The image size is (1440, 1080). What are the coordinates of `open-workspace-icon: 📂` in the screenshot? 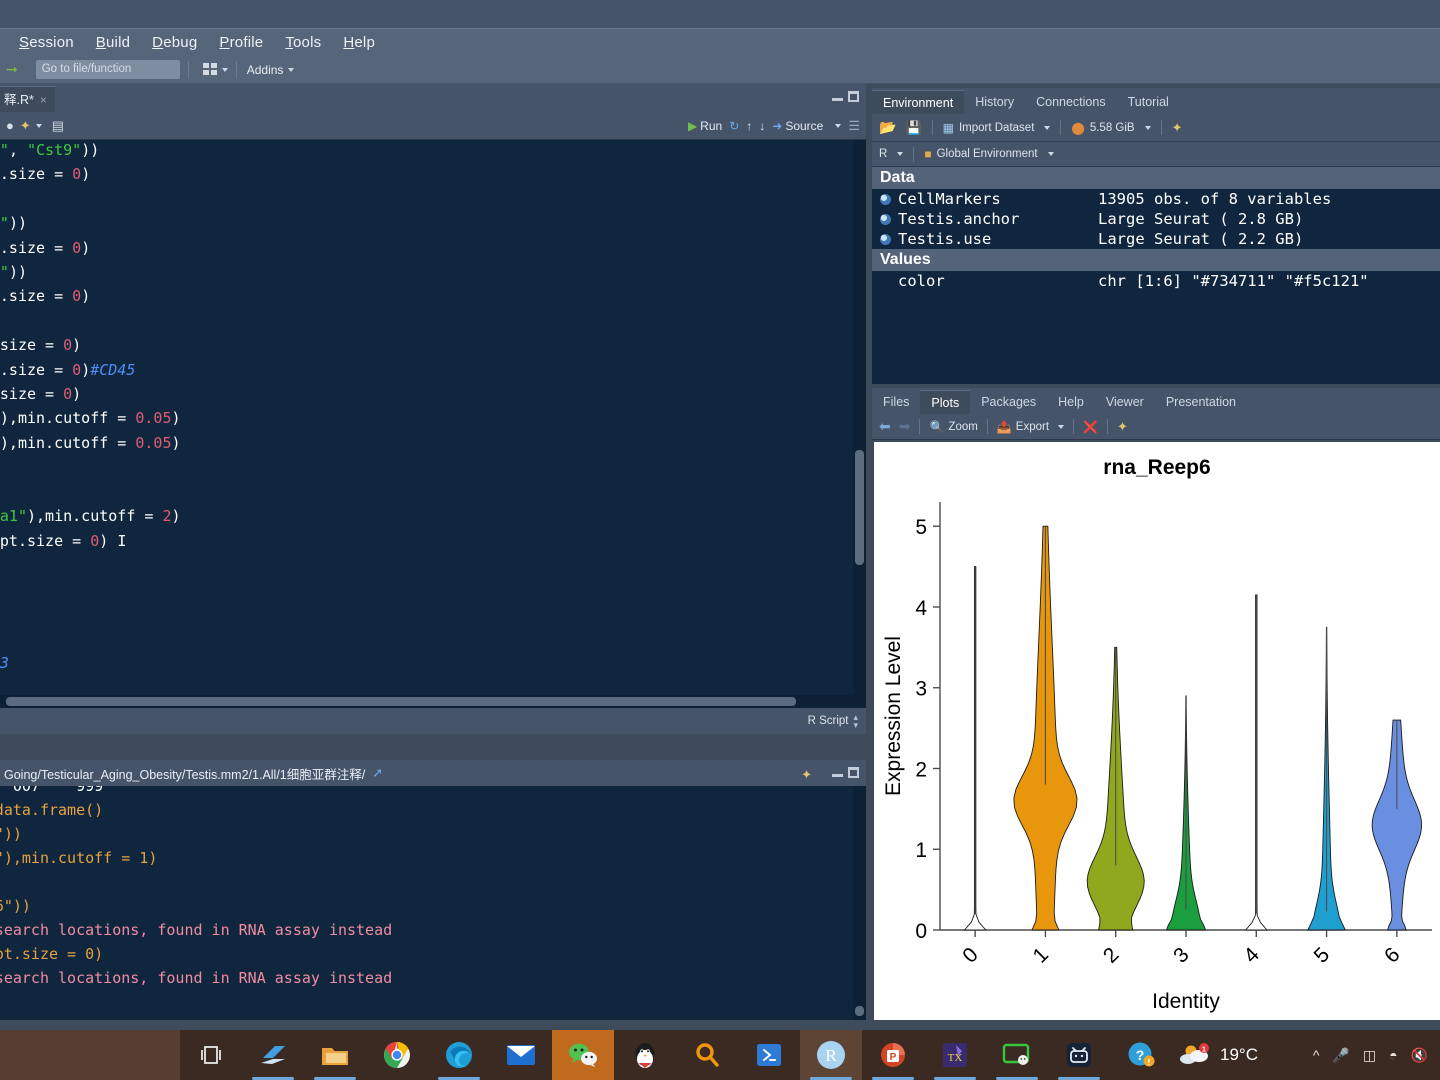 It's located at (887, 127).